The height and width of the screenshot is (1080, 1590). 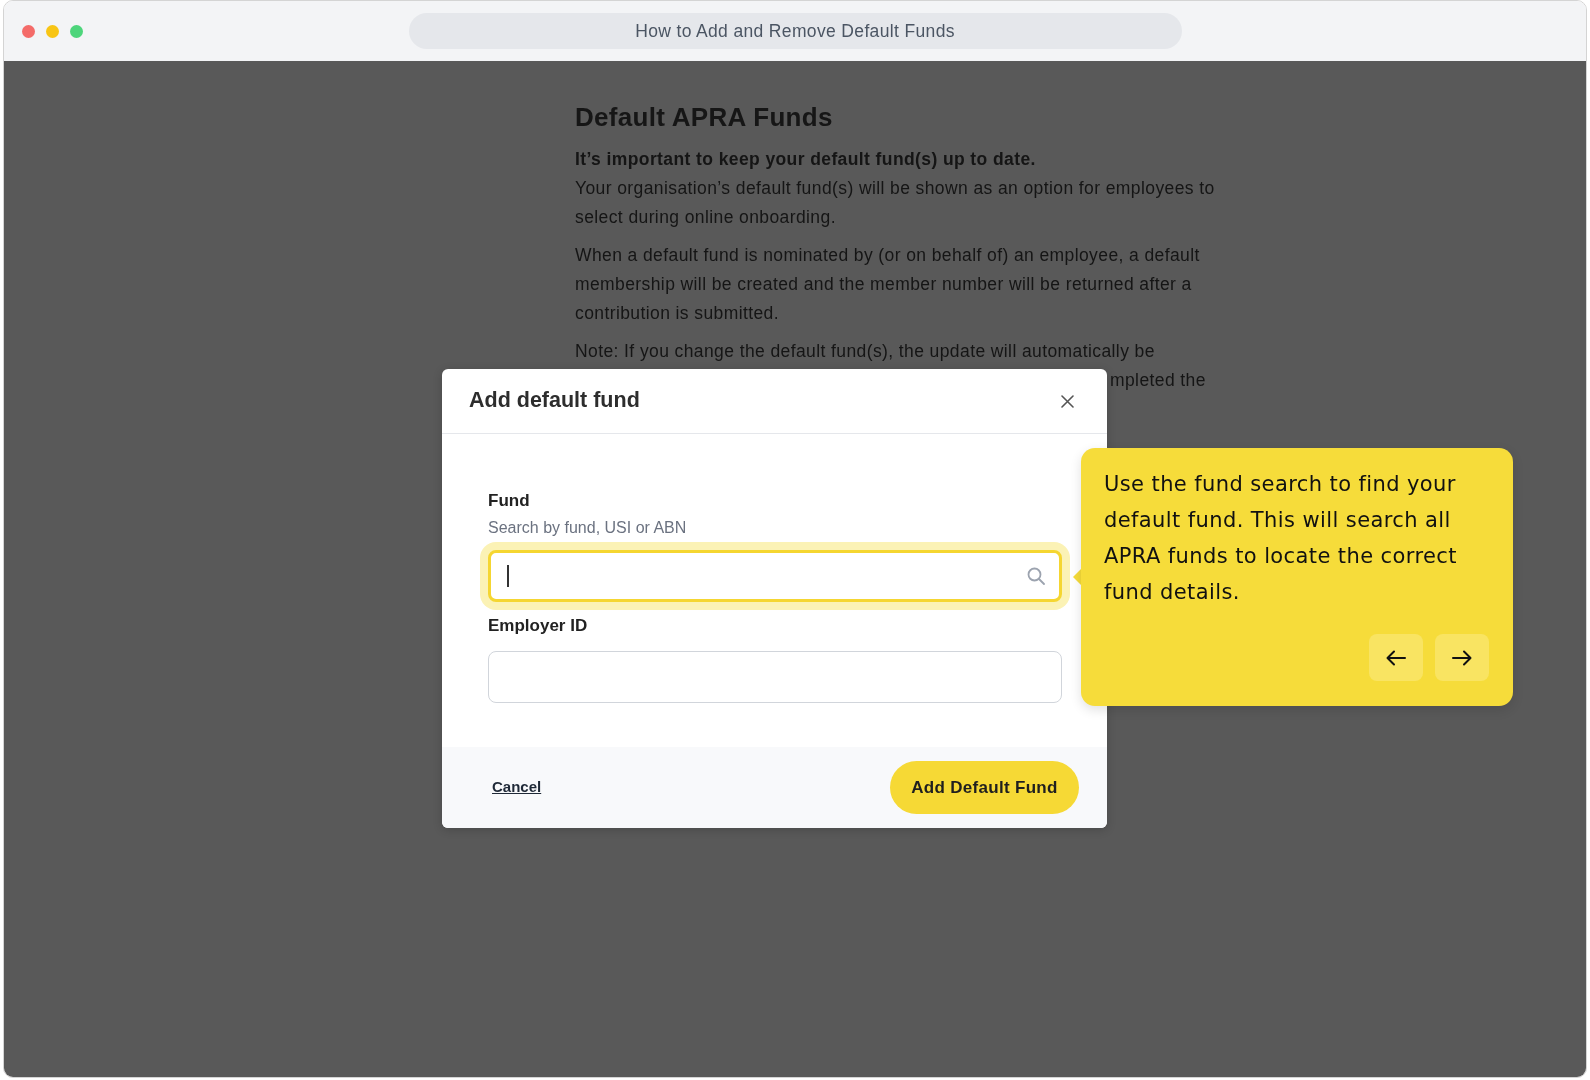 I want to click on previous-button, so click(x=1396, y=657).